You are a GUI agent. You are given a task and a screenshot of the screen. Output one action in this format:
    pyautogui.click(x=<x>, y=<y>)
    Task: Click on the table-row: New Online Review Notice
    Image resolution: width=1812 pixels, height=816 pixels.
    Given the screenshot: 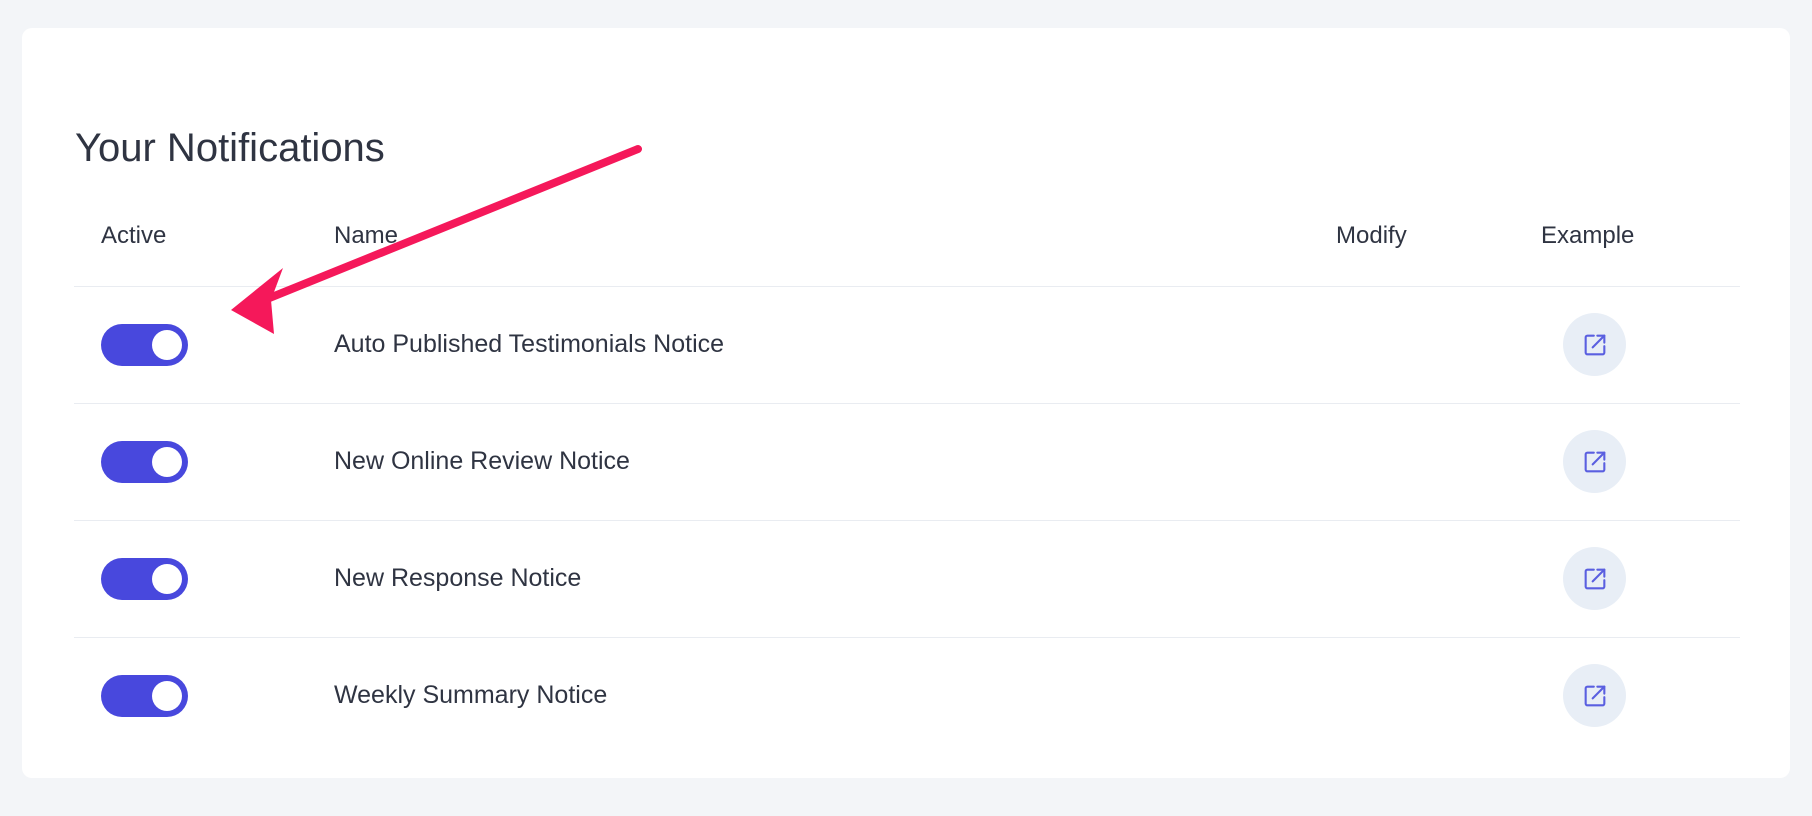 What is the action you would take?
    pyautogui.click(x=907, y=462)
    